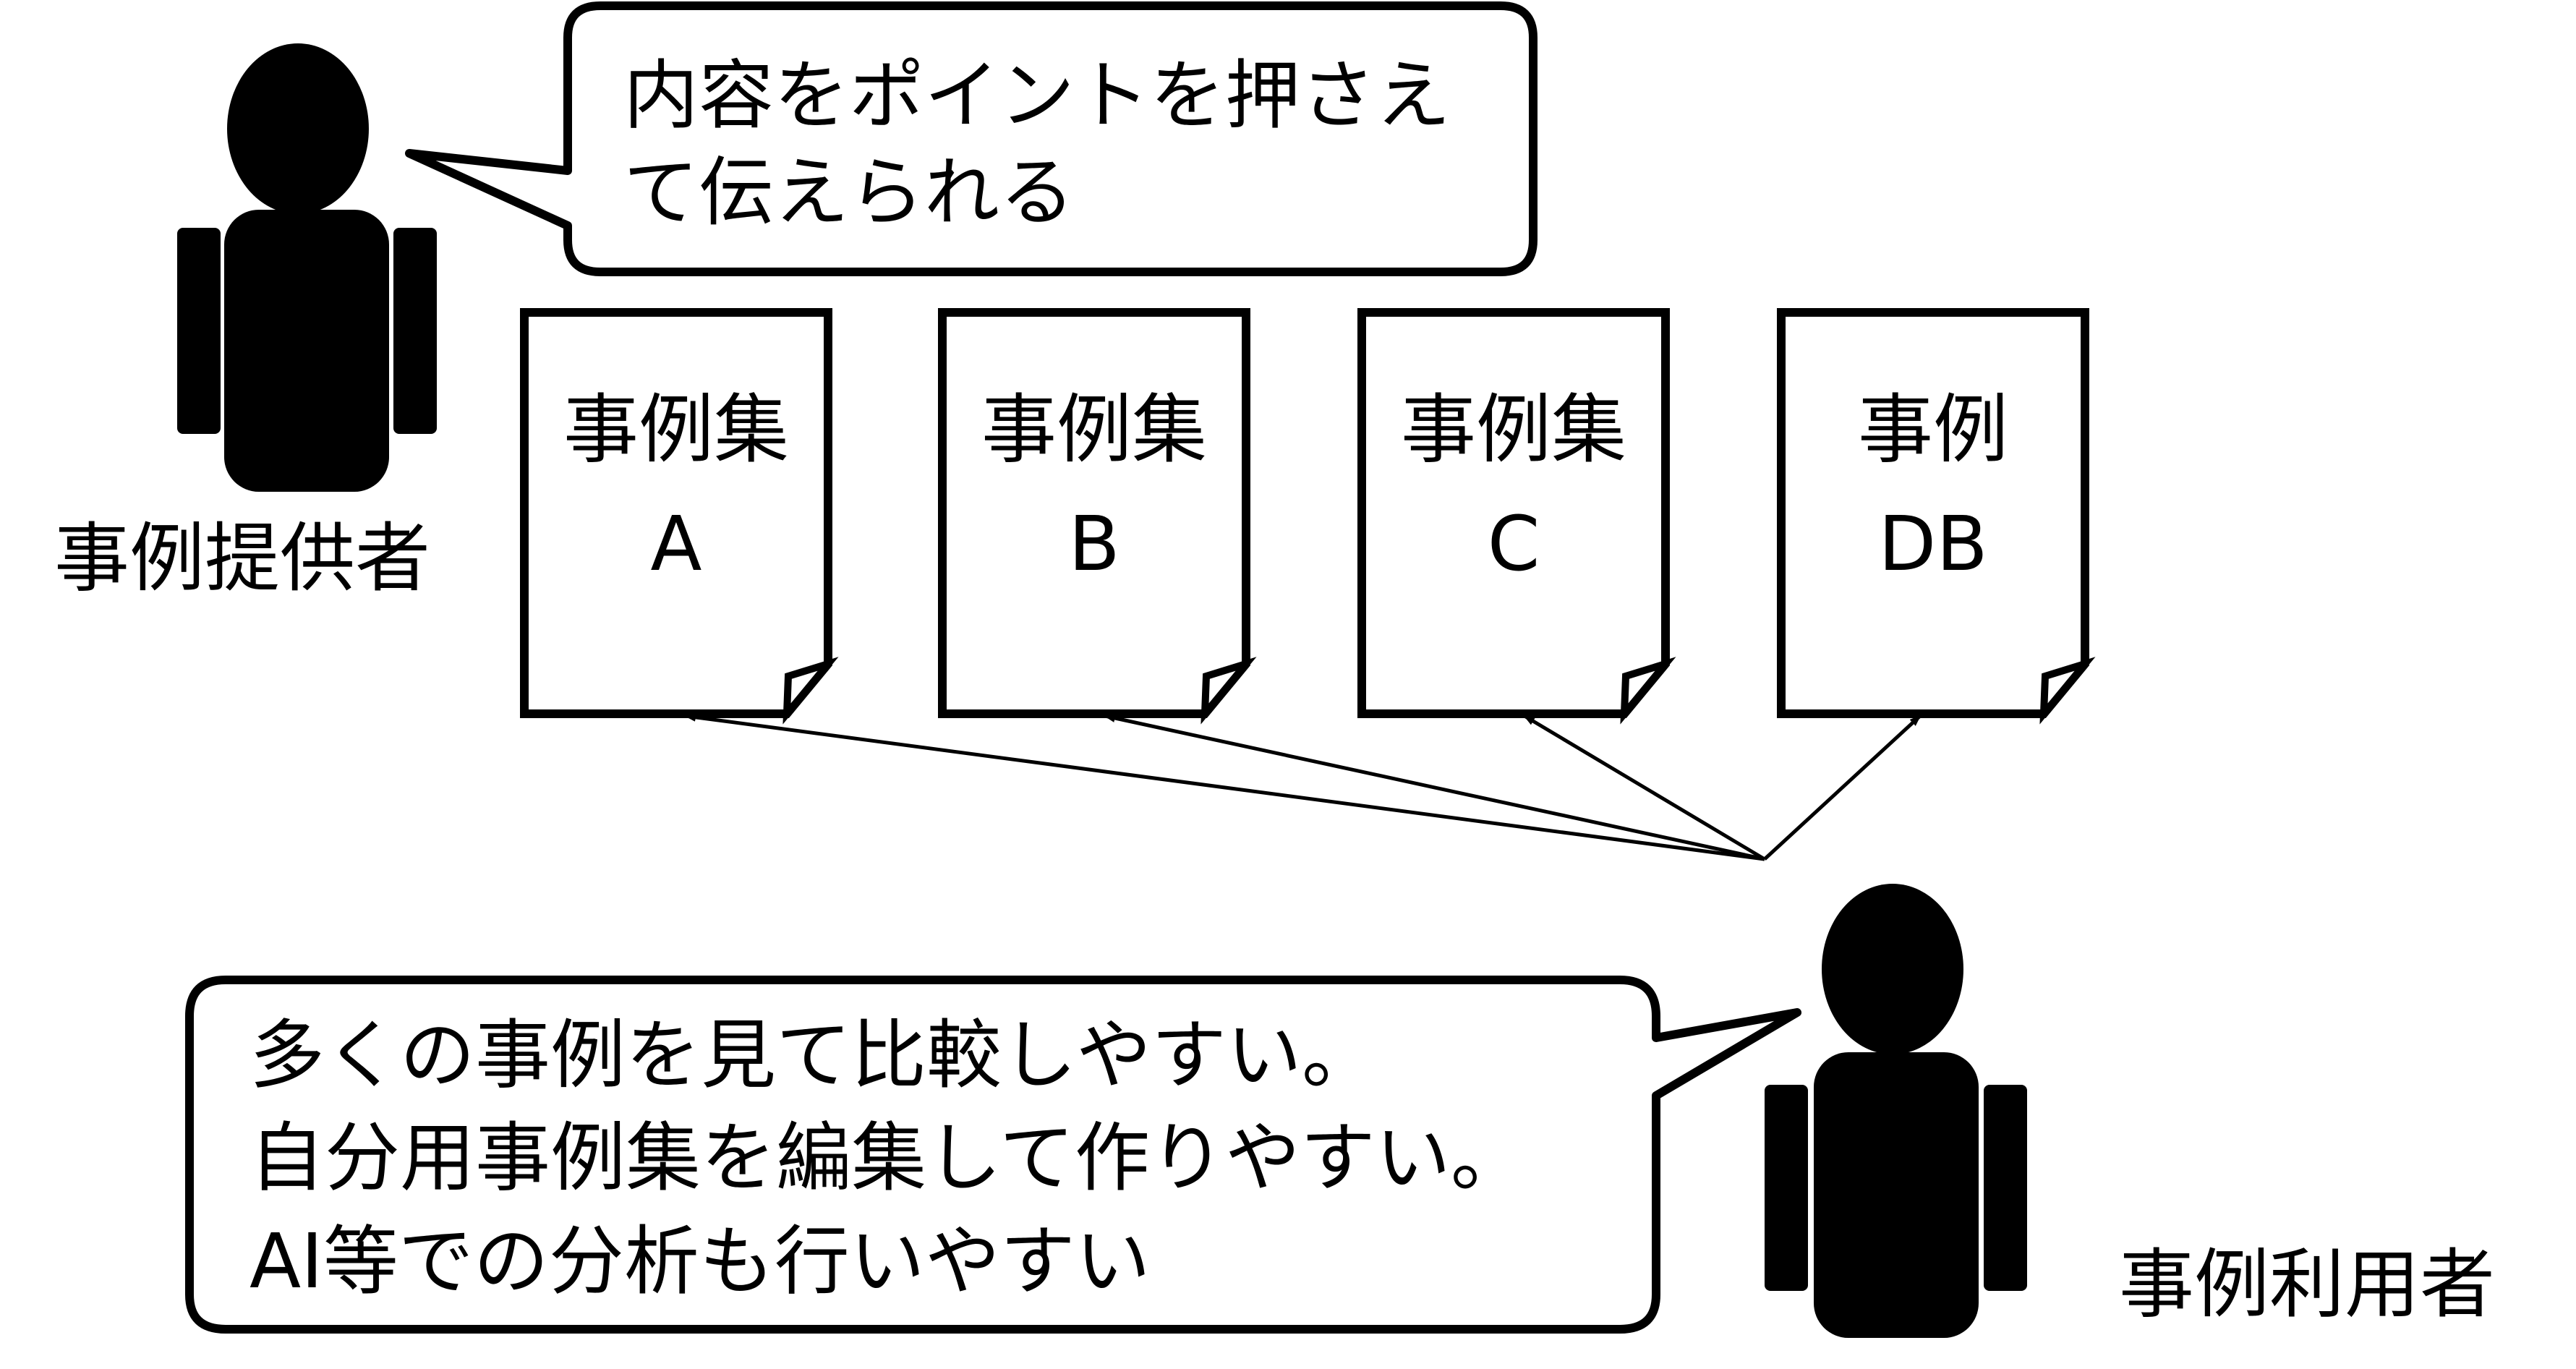  I want to click on provider-person-icon, so click(307, 267).